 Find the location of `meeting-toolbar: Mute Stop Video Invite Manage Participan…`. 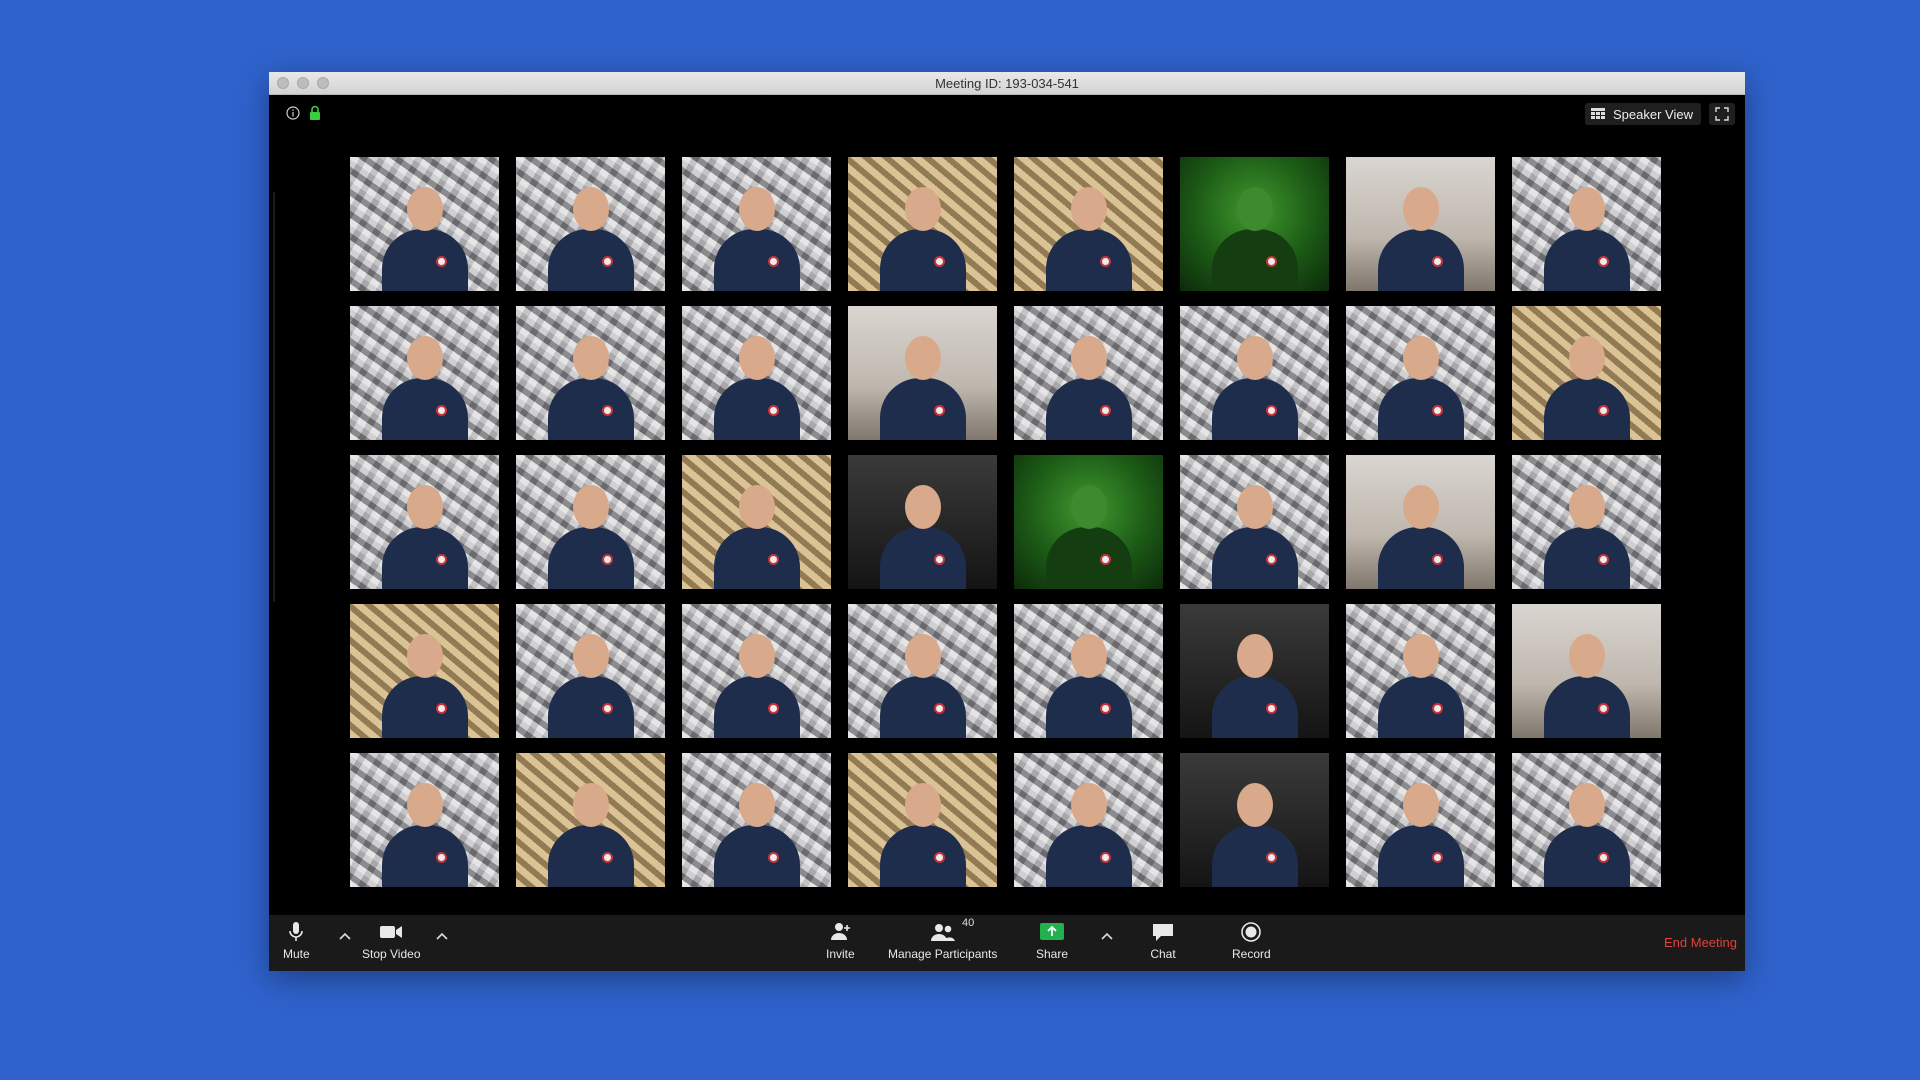

meeting-toolbar: Mute Stop Video Invite Manage Participan… is located at coordinates (1007, 943).